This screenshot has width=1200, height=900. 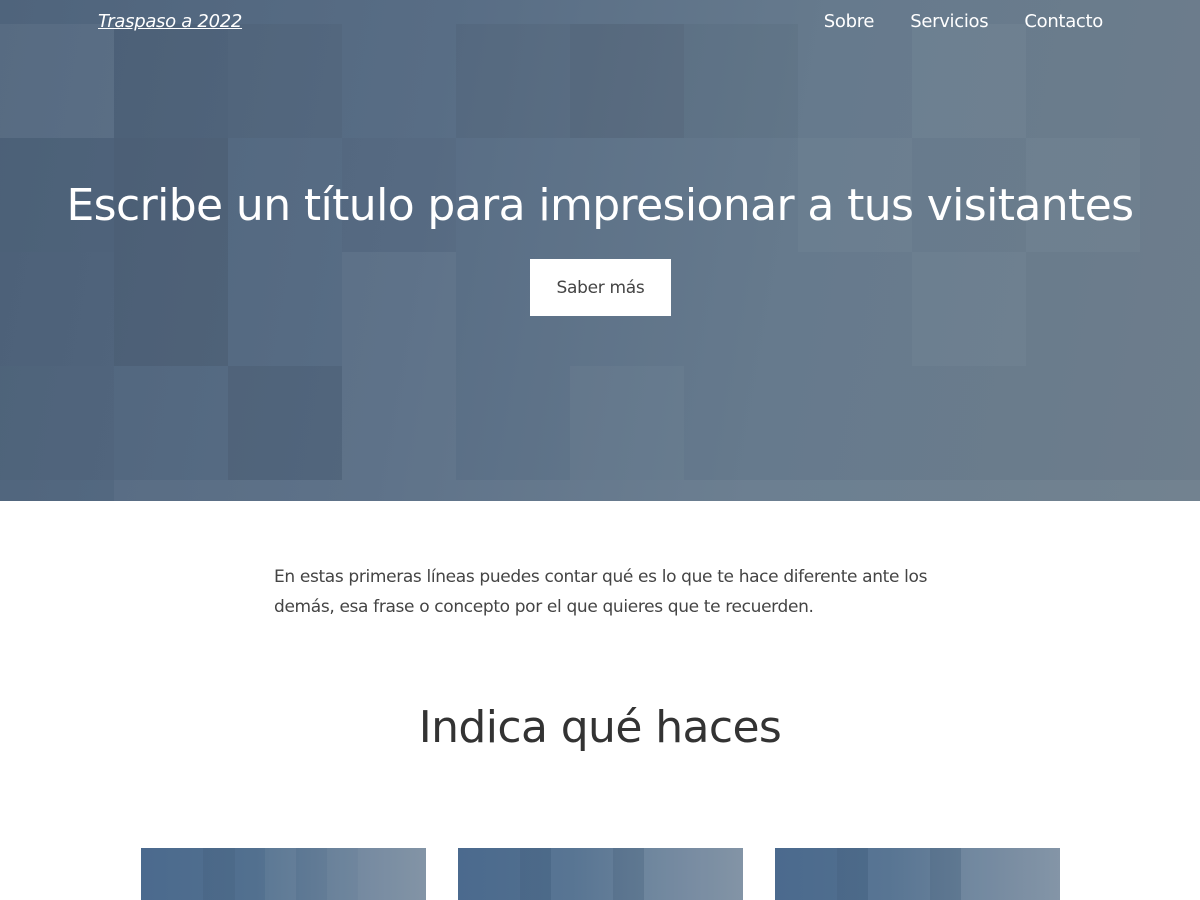 I want to click on nav-link-sobre: Sobre, so click(x=849, y=21).